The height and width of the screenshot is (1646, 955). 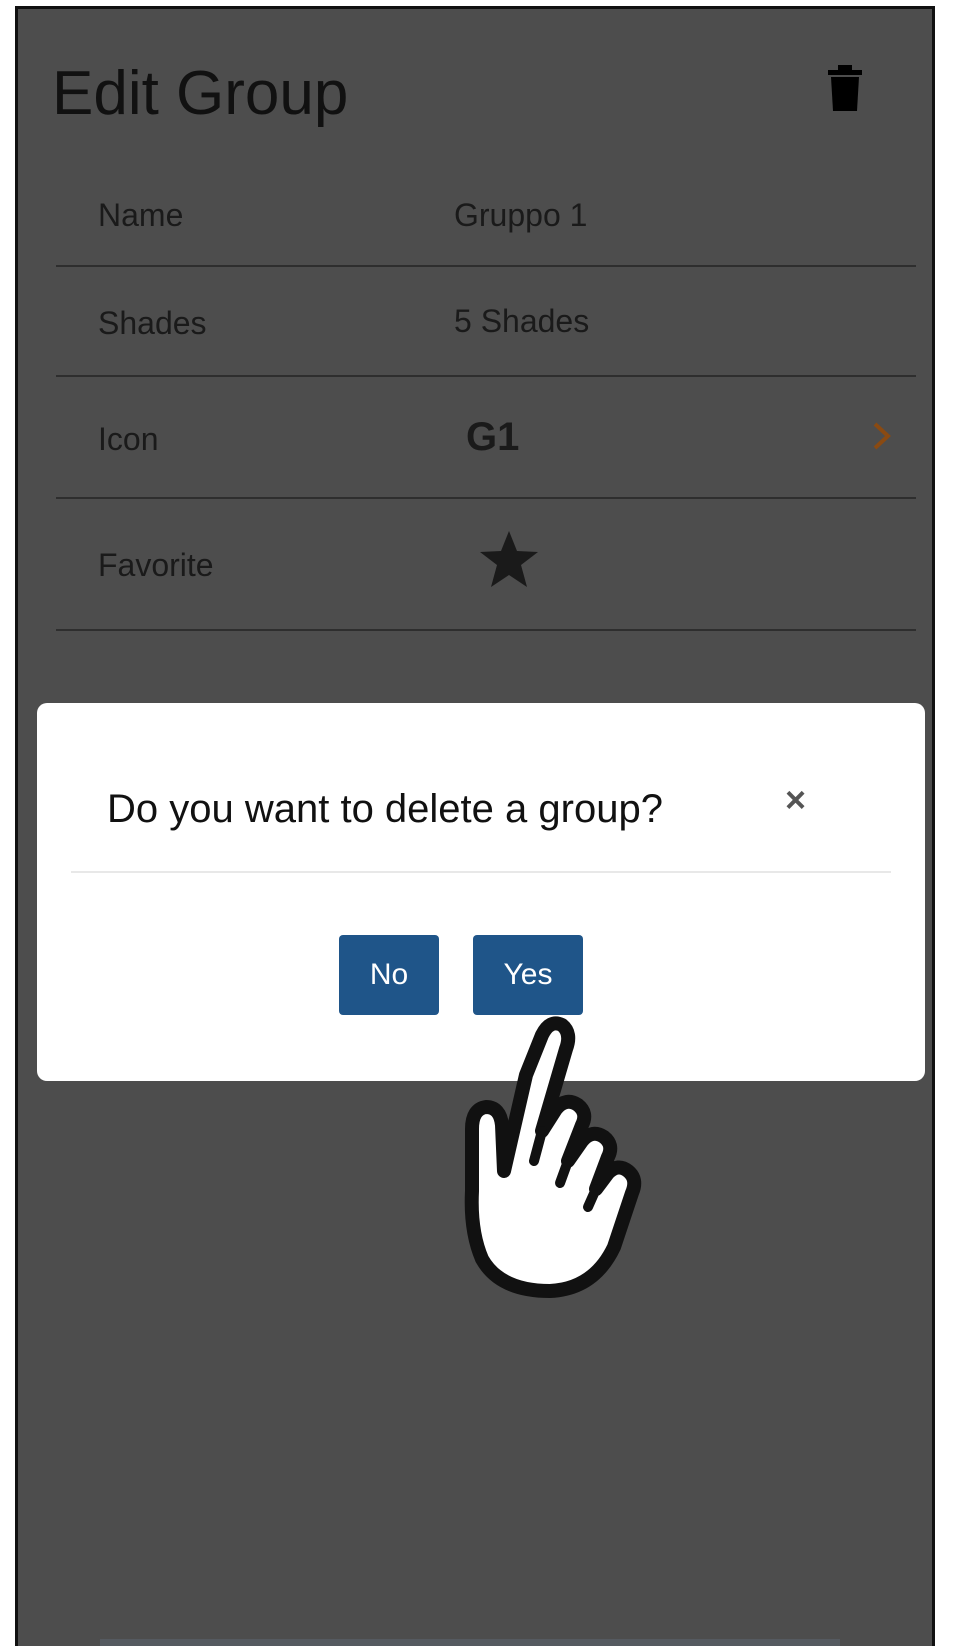 What do you see at coordinates (481, 872) in the screenshot?
I see `dialog-divider` at bounding box center [481, 872].